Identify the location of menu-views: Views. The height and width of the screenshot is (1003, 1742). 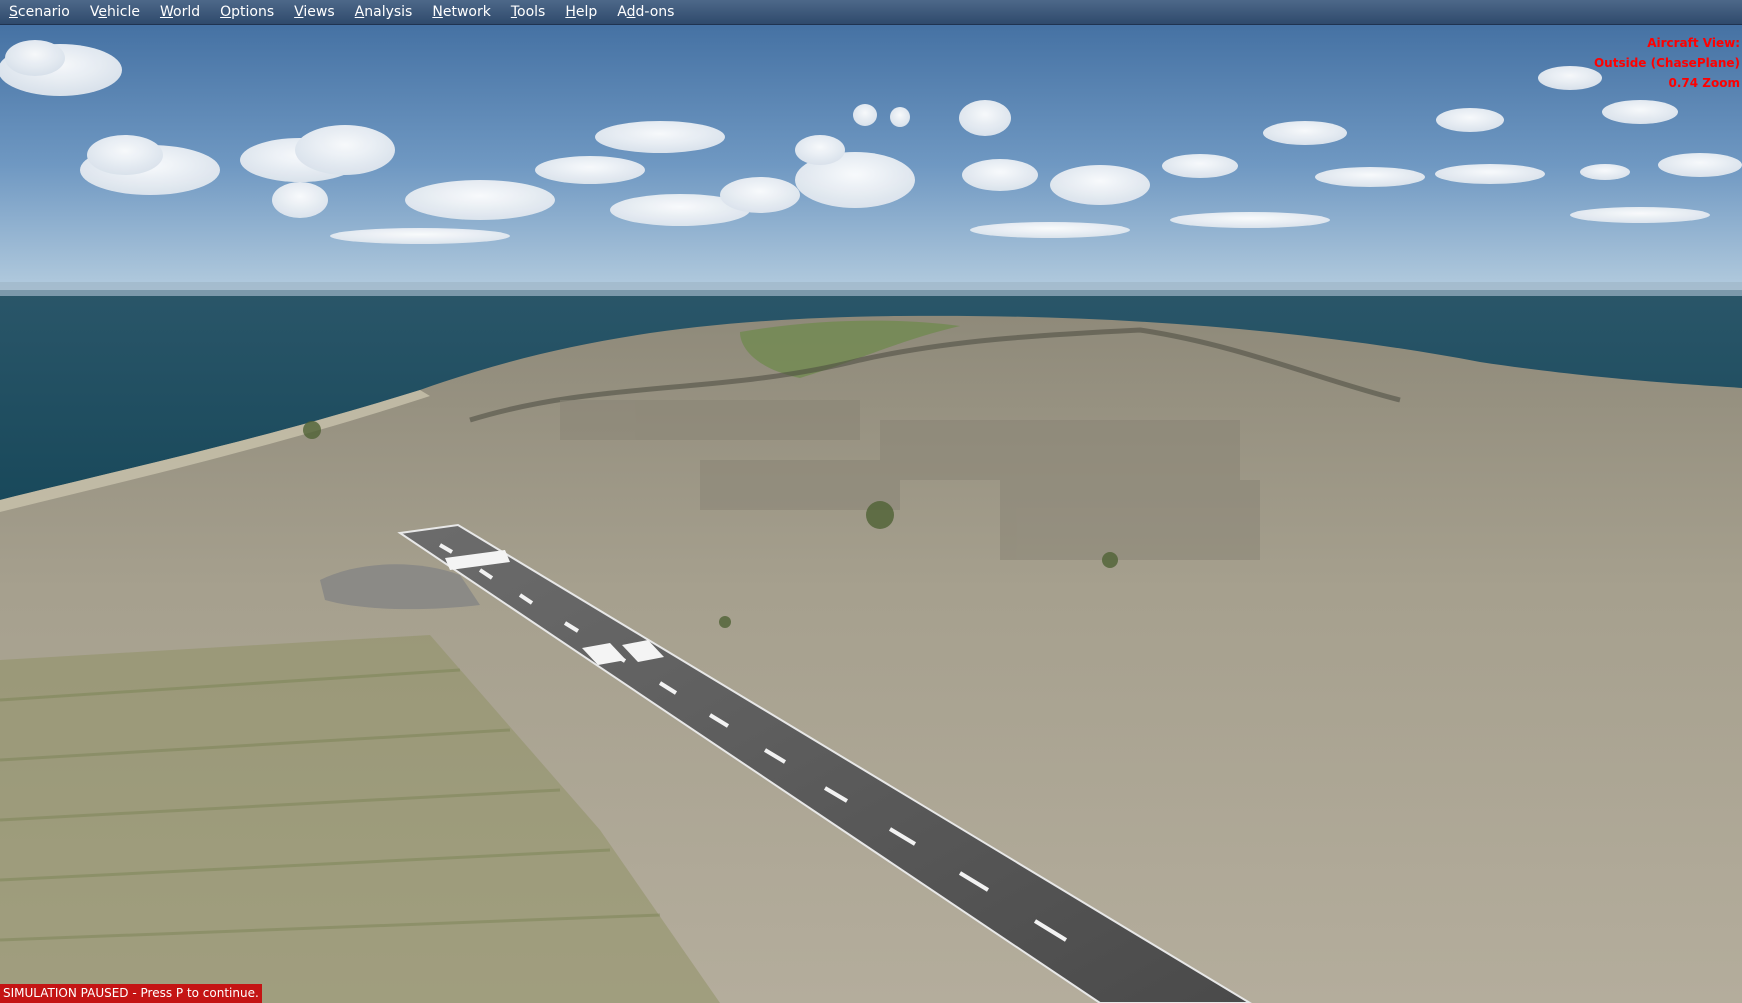
(315, 12).